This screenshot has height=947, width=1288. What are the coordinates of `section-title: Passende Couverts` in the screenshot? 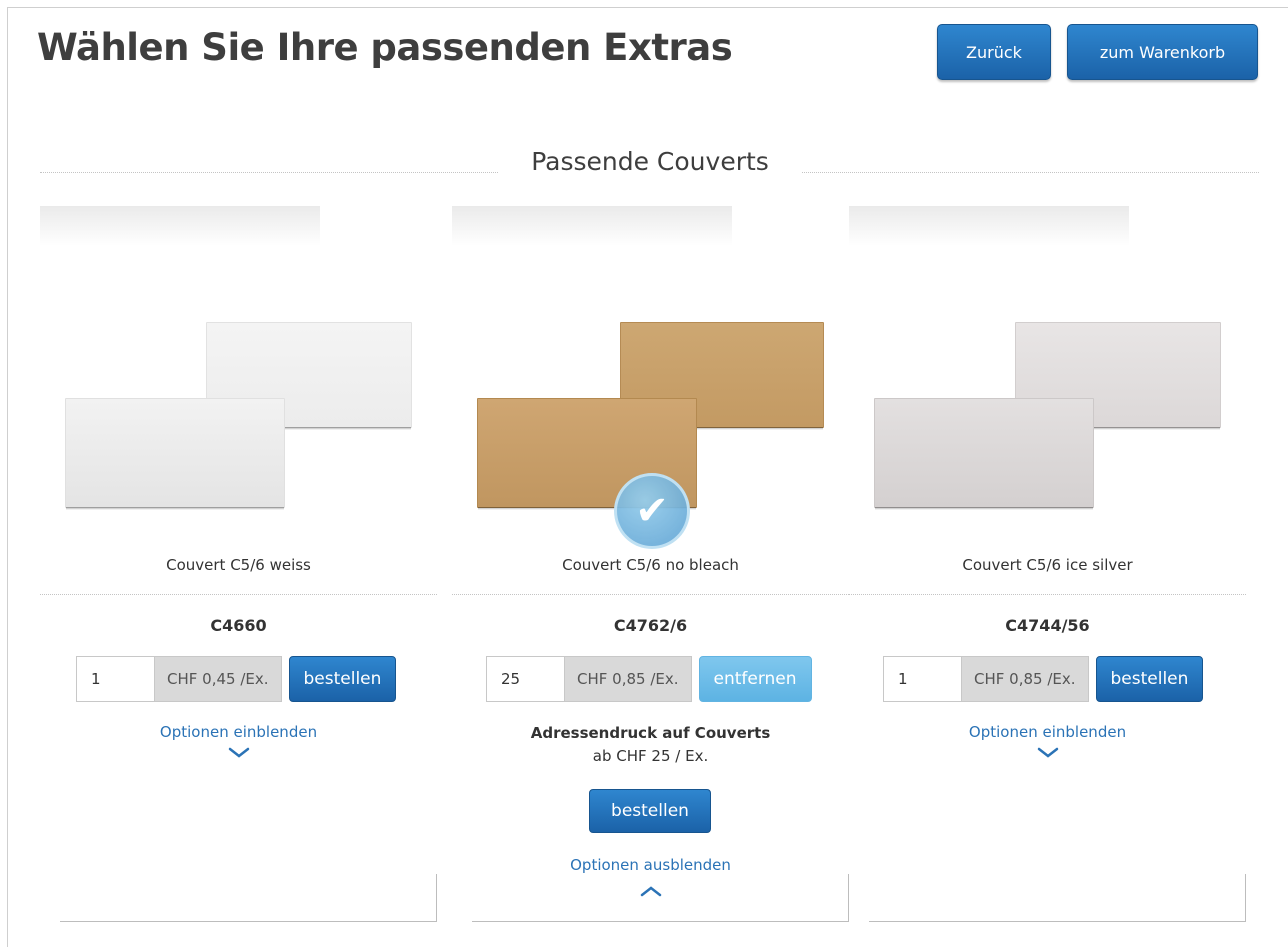 It's located at (650, 161).